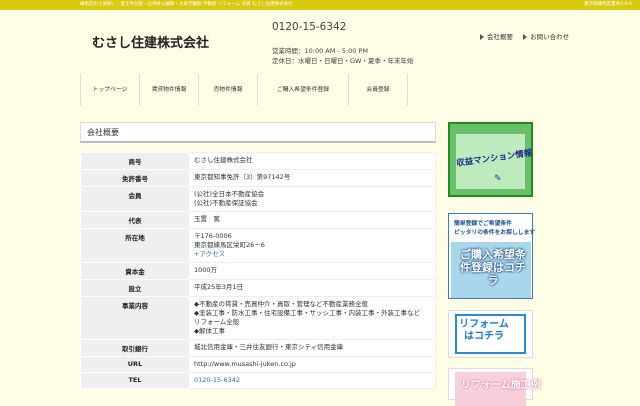 This screenshot has width=640, height=406. I want to click on section-header: 会社概要, so click(258, 132).